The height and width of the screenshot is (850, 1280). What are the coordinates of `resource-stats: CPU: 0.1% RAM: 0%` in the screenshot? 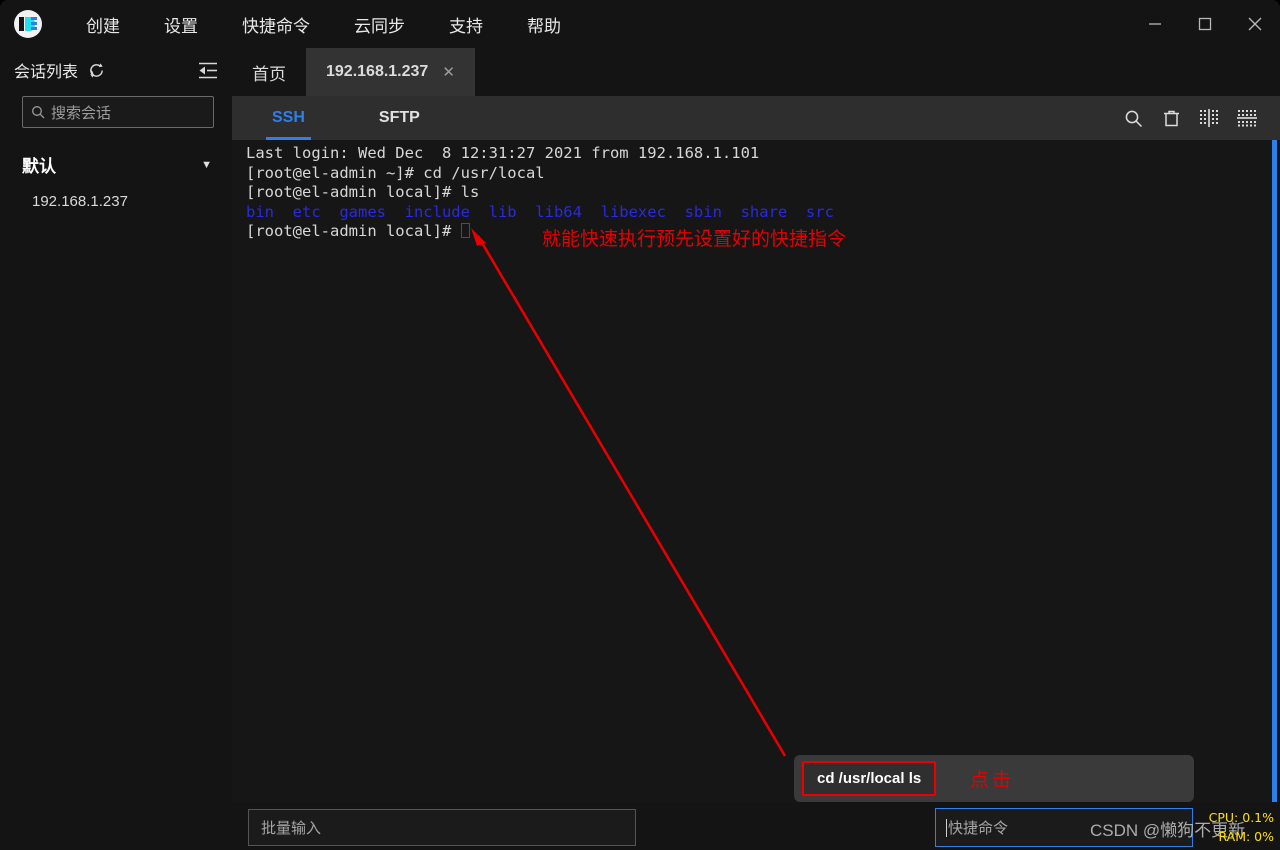 It's located at (1241, 827).